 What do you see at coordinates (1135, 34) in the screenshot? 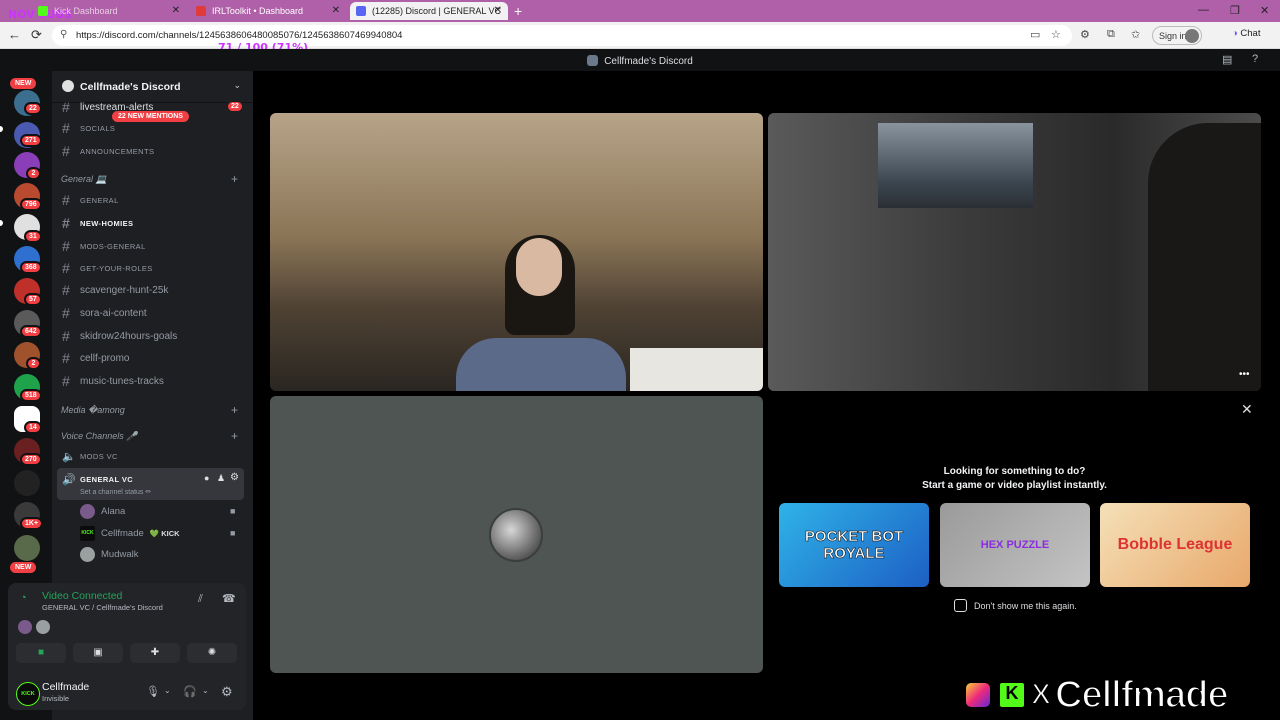
I see `favorites-icon: ✩` at bounding box center [1135, 34].